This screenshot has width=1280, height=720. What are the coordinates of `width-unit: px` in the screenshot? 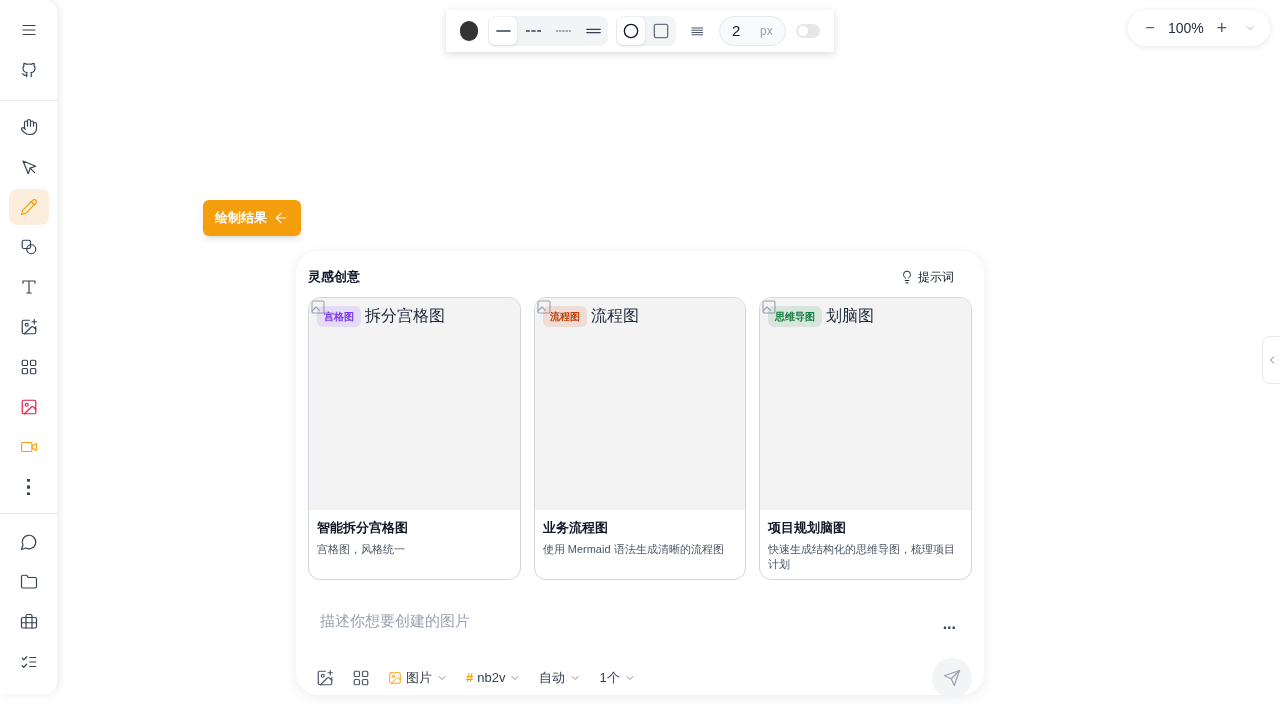 It's located at (766, 31).